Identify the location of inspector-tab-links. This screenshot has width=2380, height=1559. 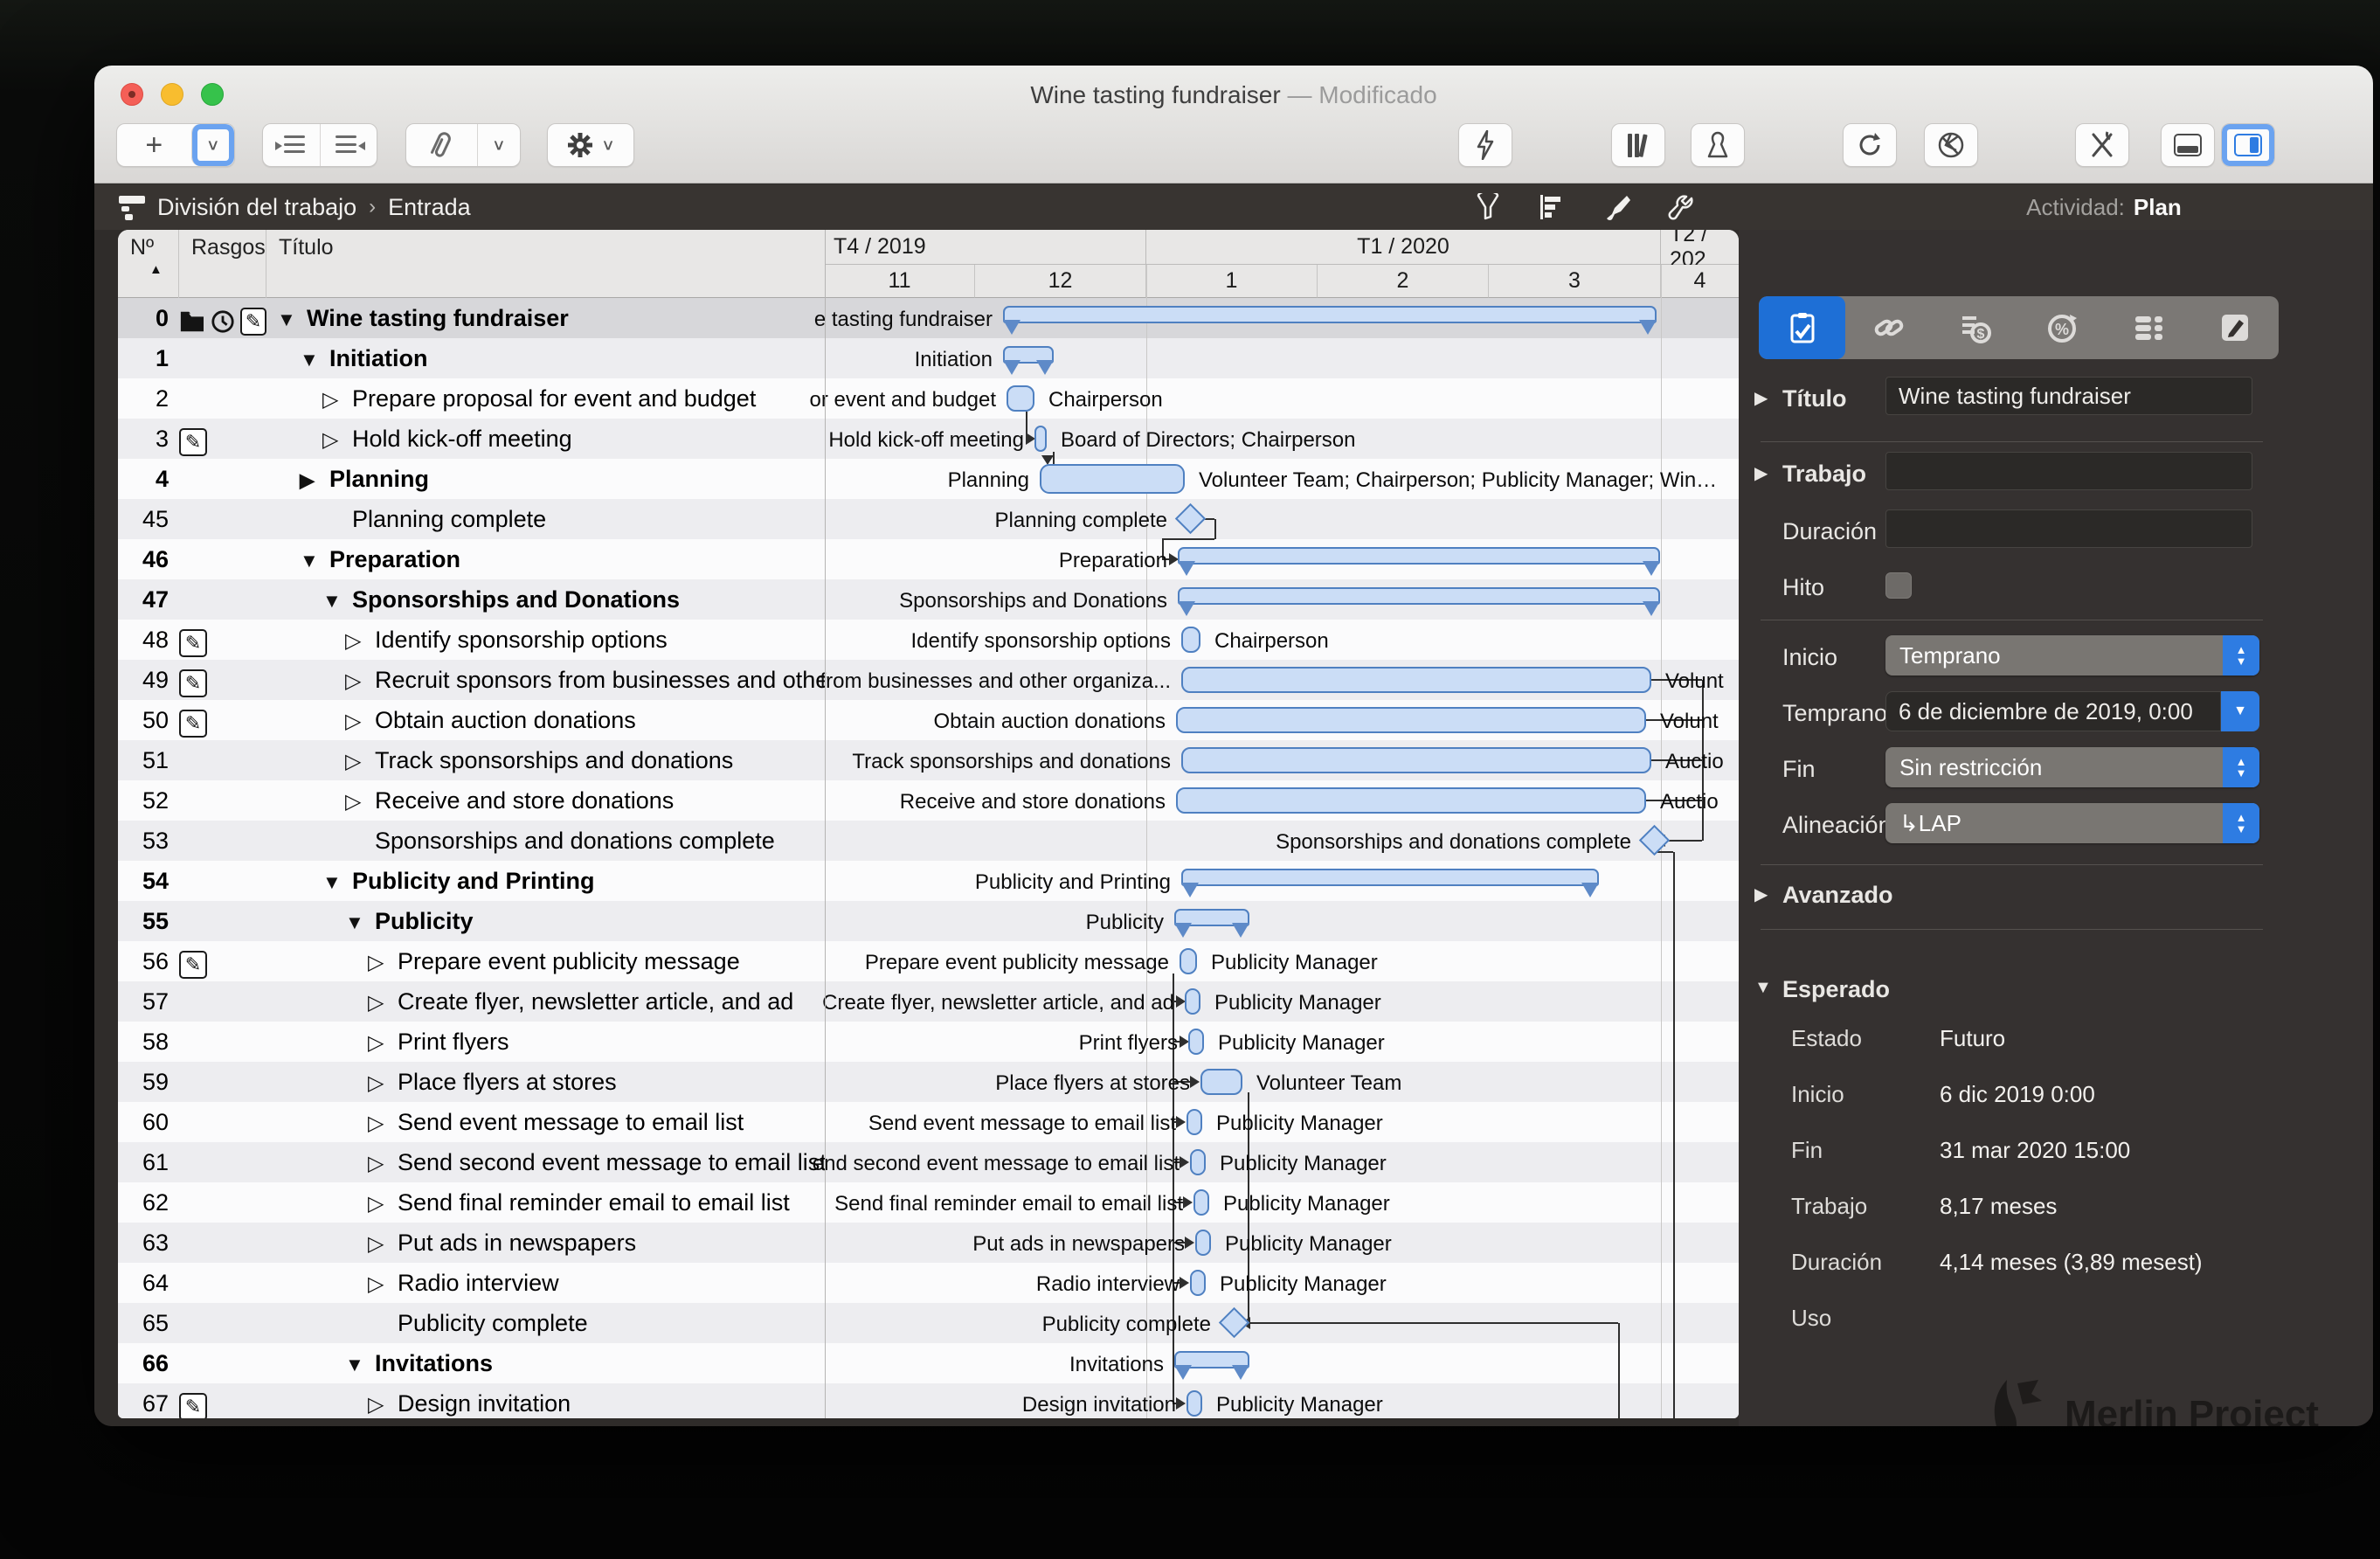
(1888, 327).